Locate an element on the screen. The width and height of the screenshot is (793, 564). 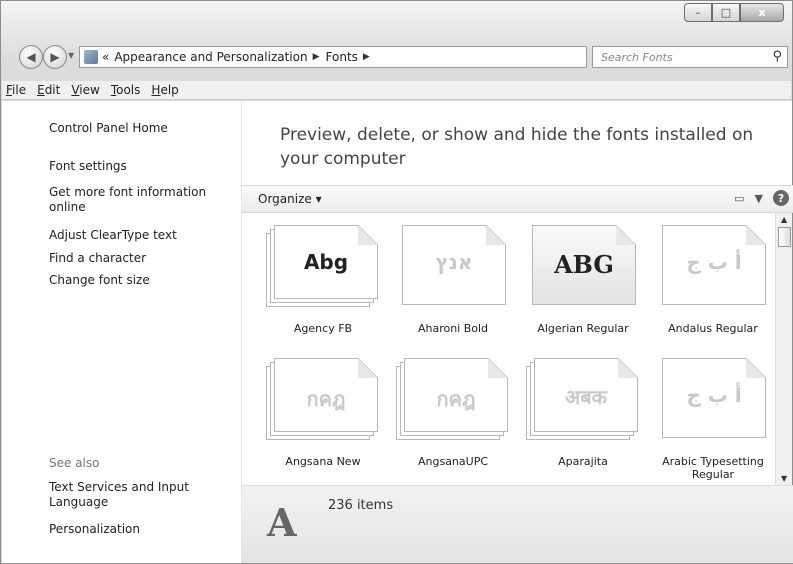
font-preview-page: Abg is located at coordinates (326, 262).